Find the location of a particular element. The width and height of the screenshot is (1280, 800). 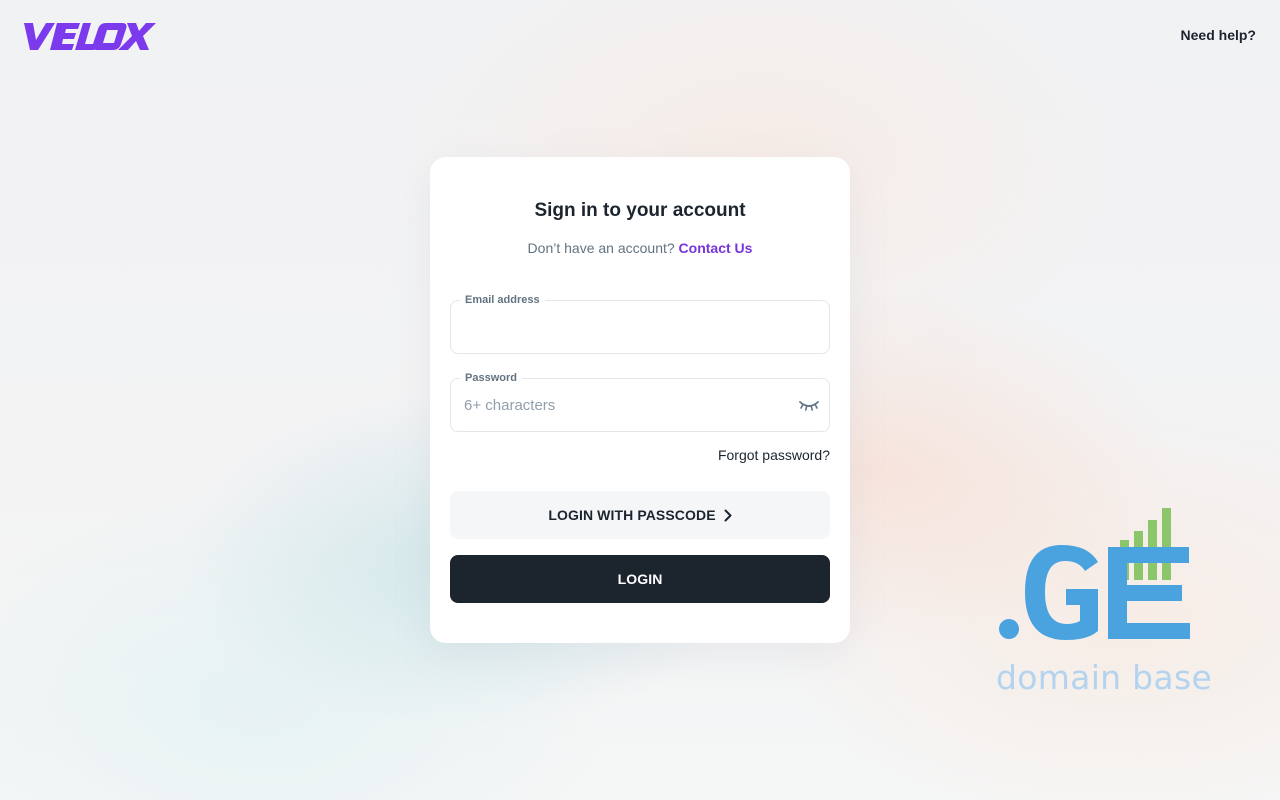

signup-prompt-text: Don’t have an account? is located at coordinates (601, 248).